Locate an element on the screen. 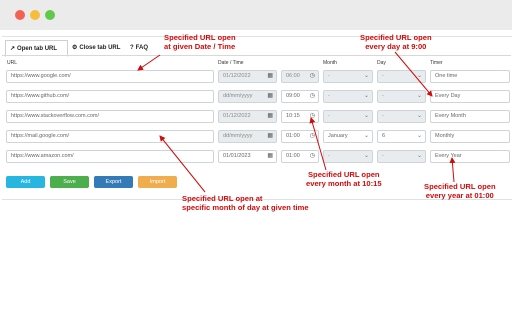 This screenshot has height=320, width=512. url-input: https://www.amazon.com/ is located at coordinates (110, 156).